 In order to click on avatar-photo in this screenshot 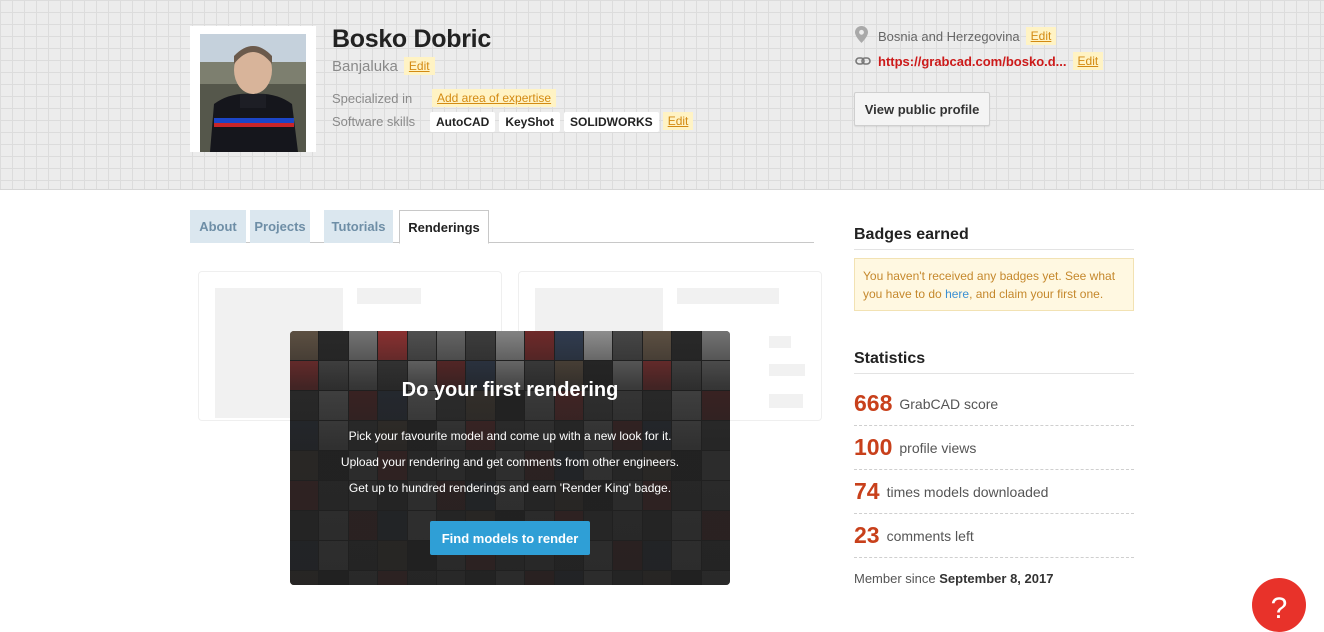, I will do `click(253, 93)`.